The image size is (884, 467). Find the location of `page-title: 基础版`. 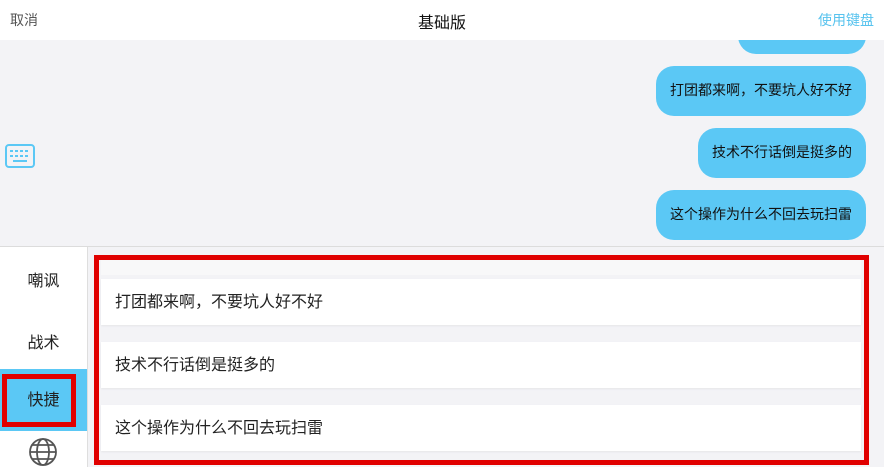

page-title: 基础版 is located at coordinates (441, 22).